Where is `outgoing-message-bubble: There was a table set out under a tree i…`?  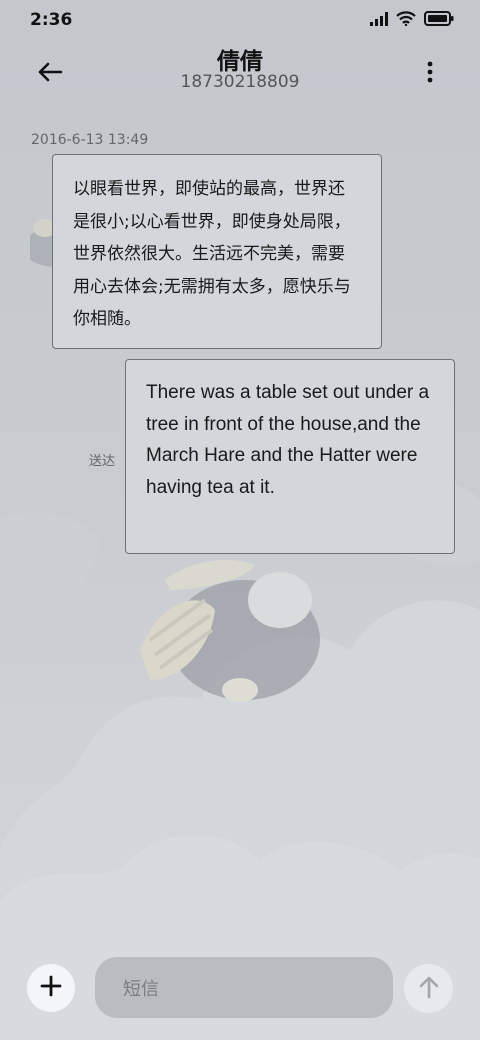 outgoing-message-bubble: There was a table set out under a tree i… is located at coordinates (290, 456).